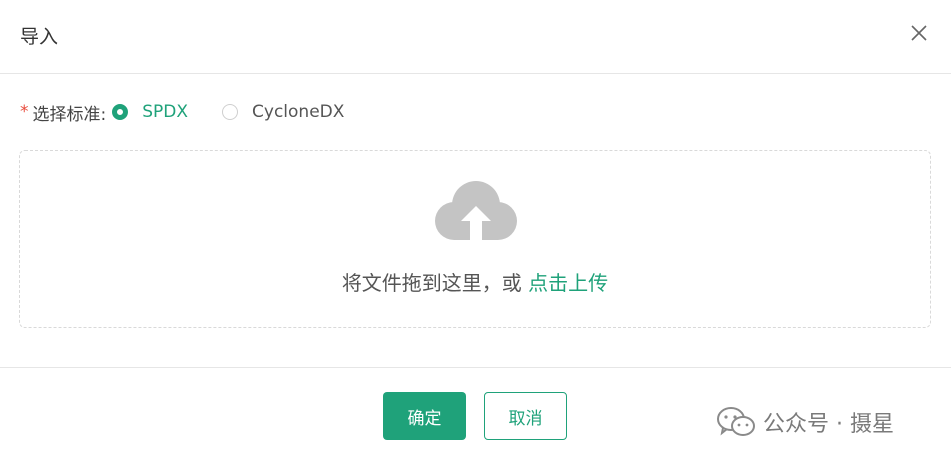  Describe the element at coordinates (120, 112) in the screenshot. I see `radio-circle-spdx` at that location.